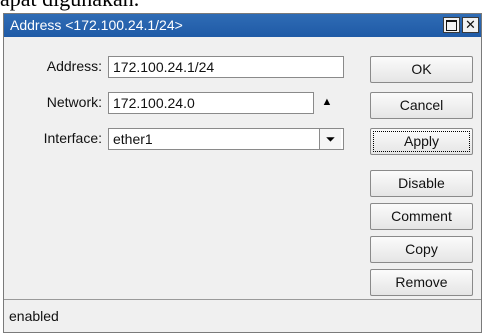 The height and width of the screenshot is (333, 482). I want to click on remove-button: Remove, so click(421, 282).